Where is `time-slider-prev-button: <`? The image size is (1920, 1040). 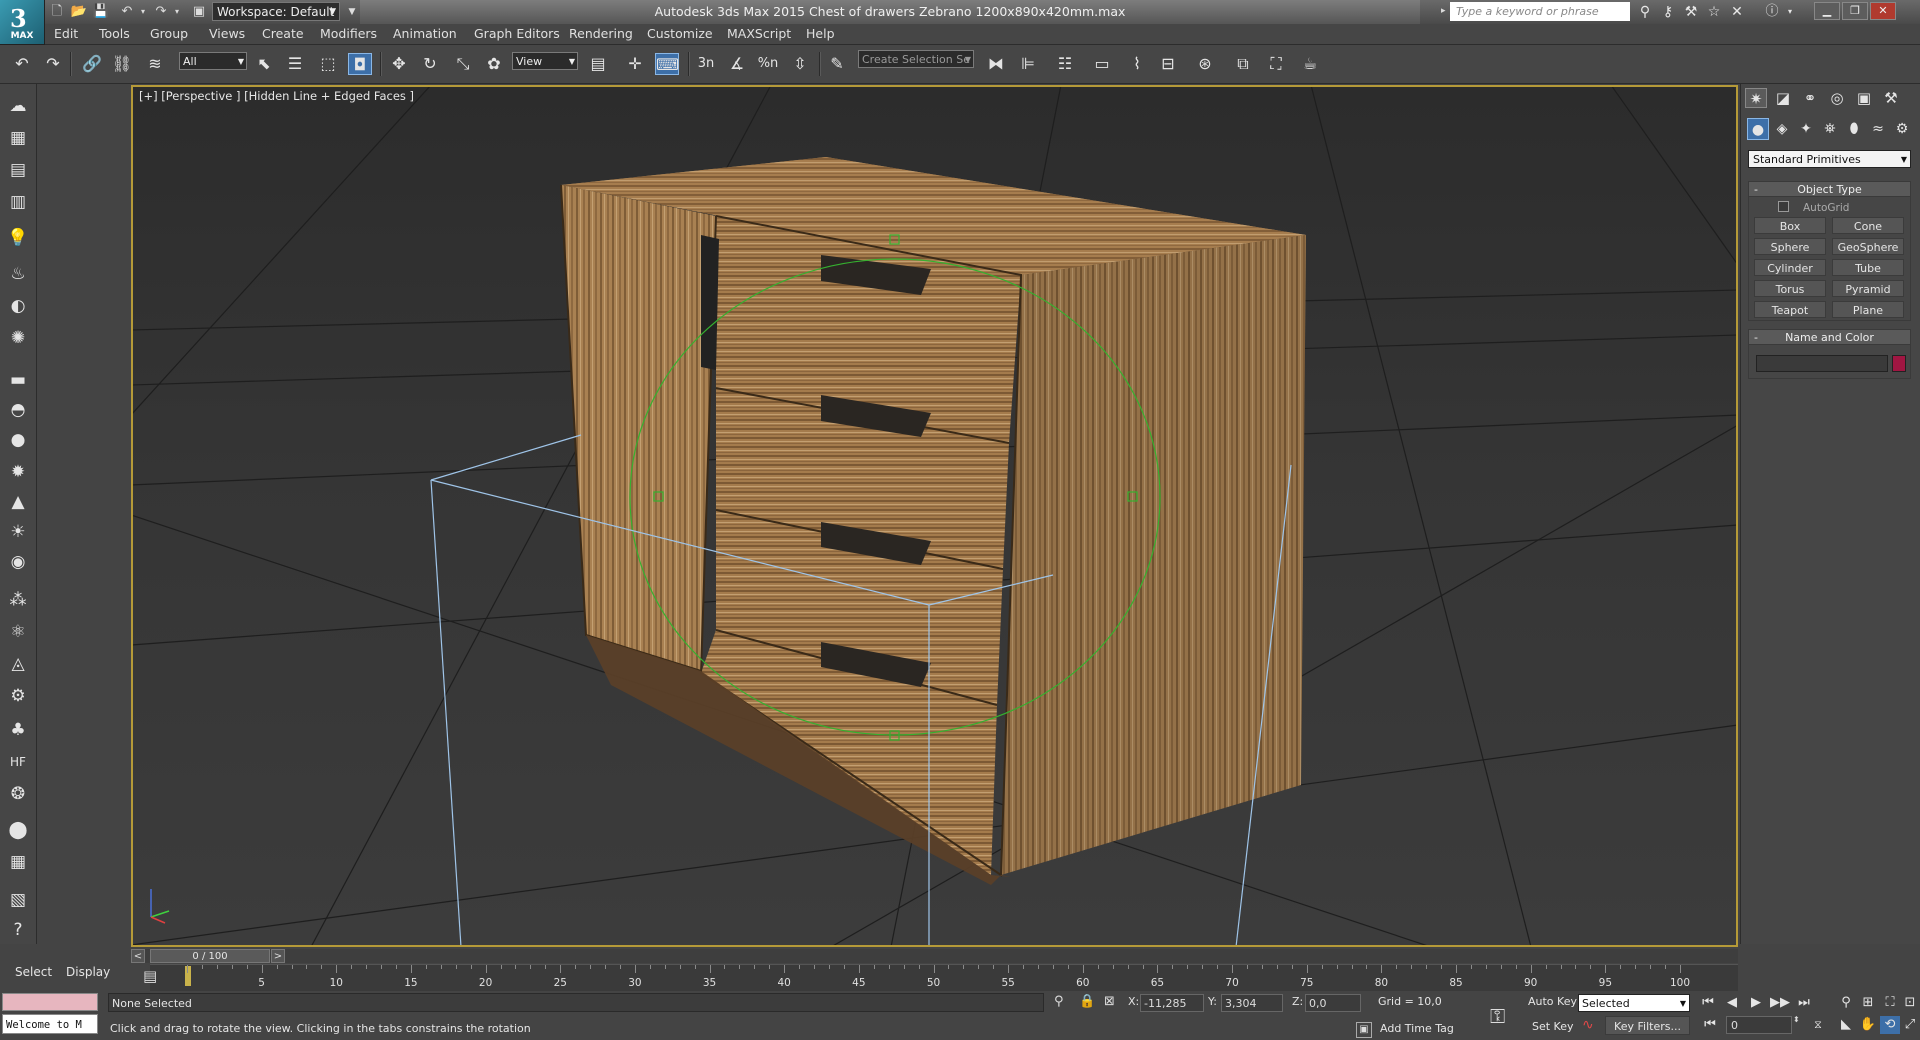
time-slider-prev-button: < is located at coordinates (138, 956).